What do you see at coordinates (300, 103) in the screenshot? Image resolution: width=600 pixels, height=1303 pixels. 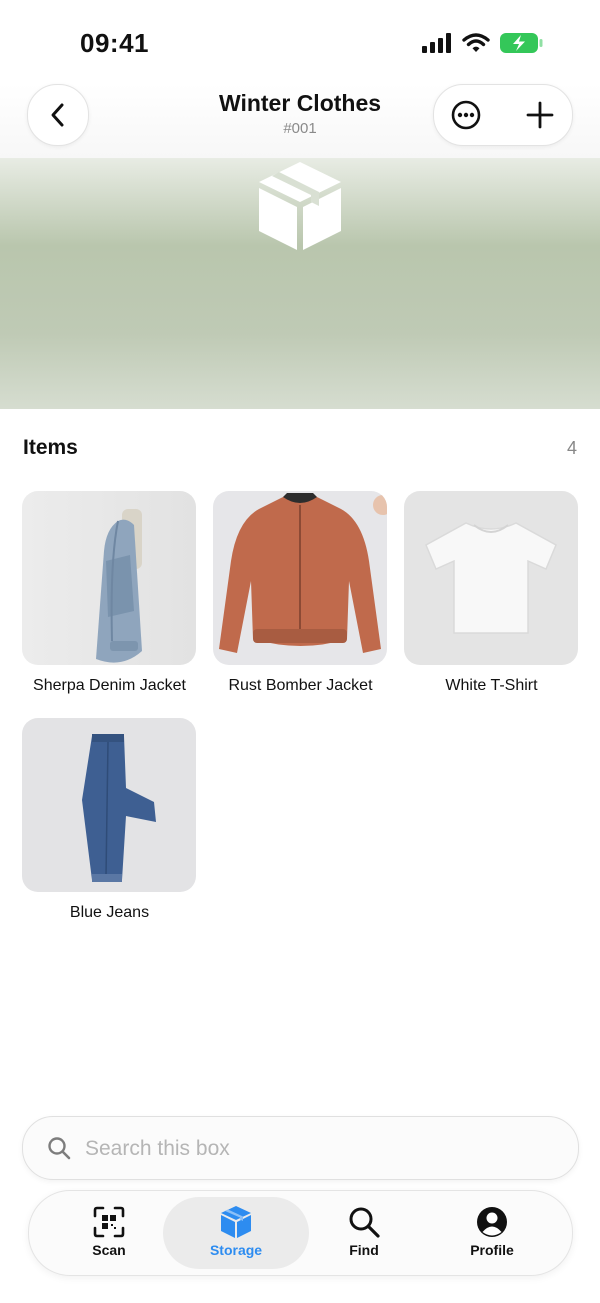 I see `page-title: Winter Clothes` at bounding box center [300, 103].